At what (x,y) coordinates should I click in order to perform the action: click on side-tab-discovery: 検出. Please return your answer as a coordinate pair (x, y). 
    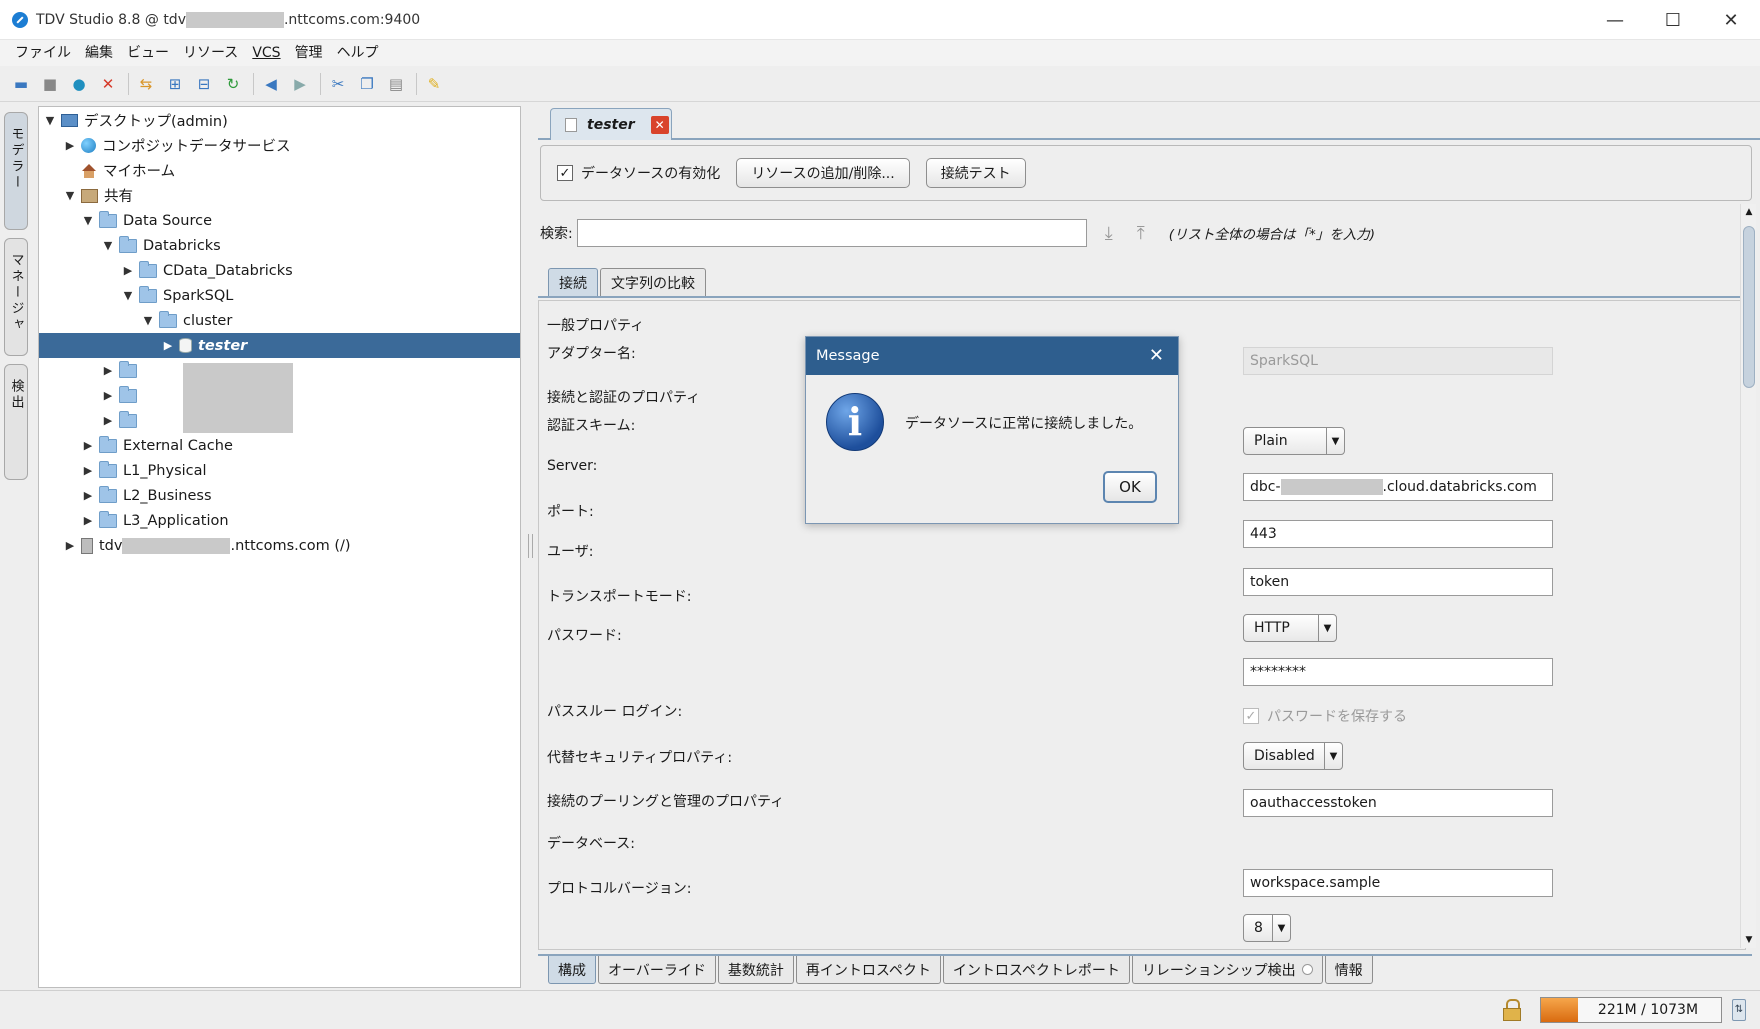
    Looking at the image, I should click on (16, 422).